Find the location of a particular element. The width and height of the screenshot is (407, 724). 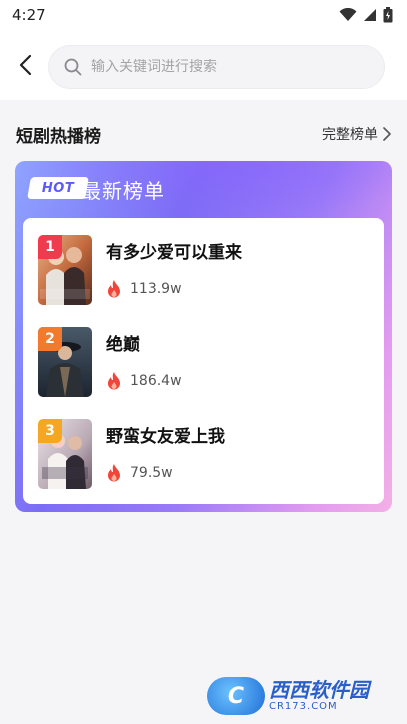

heat-indicator: 113.9w is located at coordinates (144, 289).